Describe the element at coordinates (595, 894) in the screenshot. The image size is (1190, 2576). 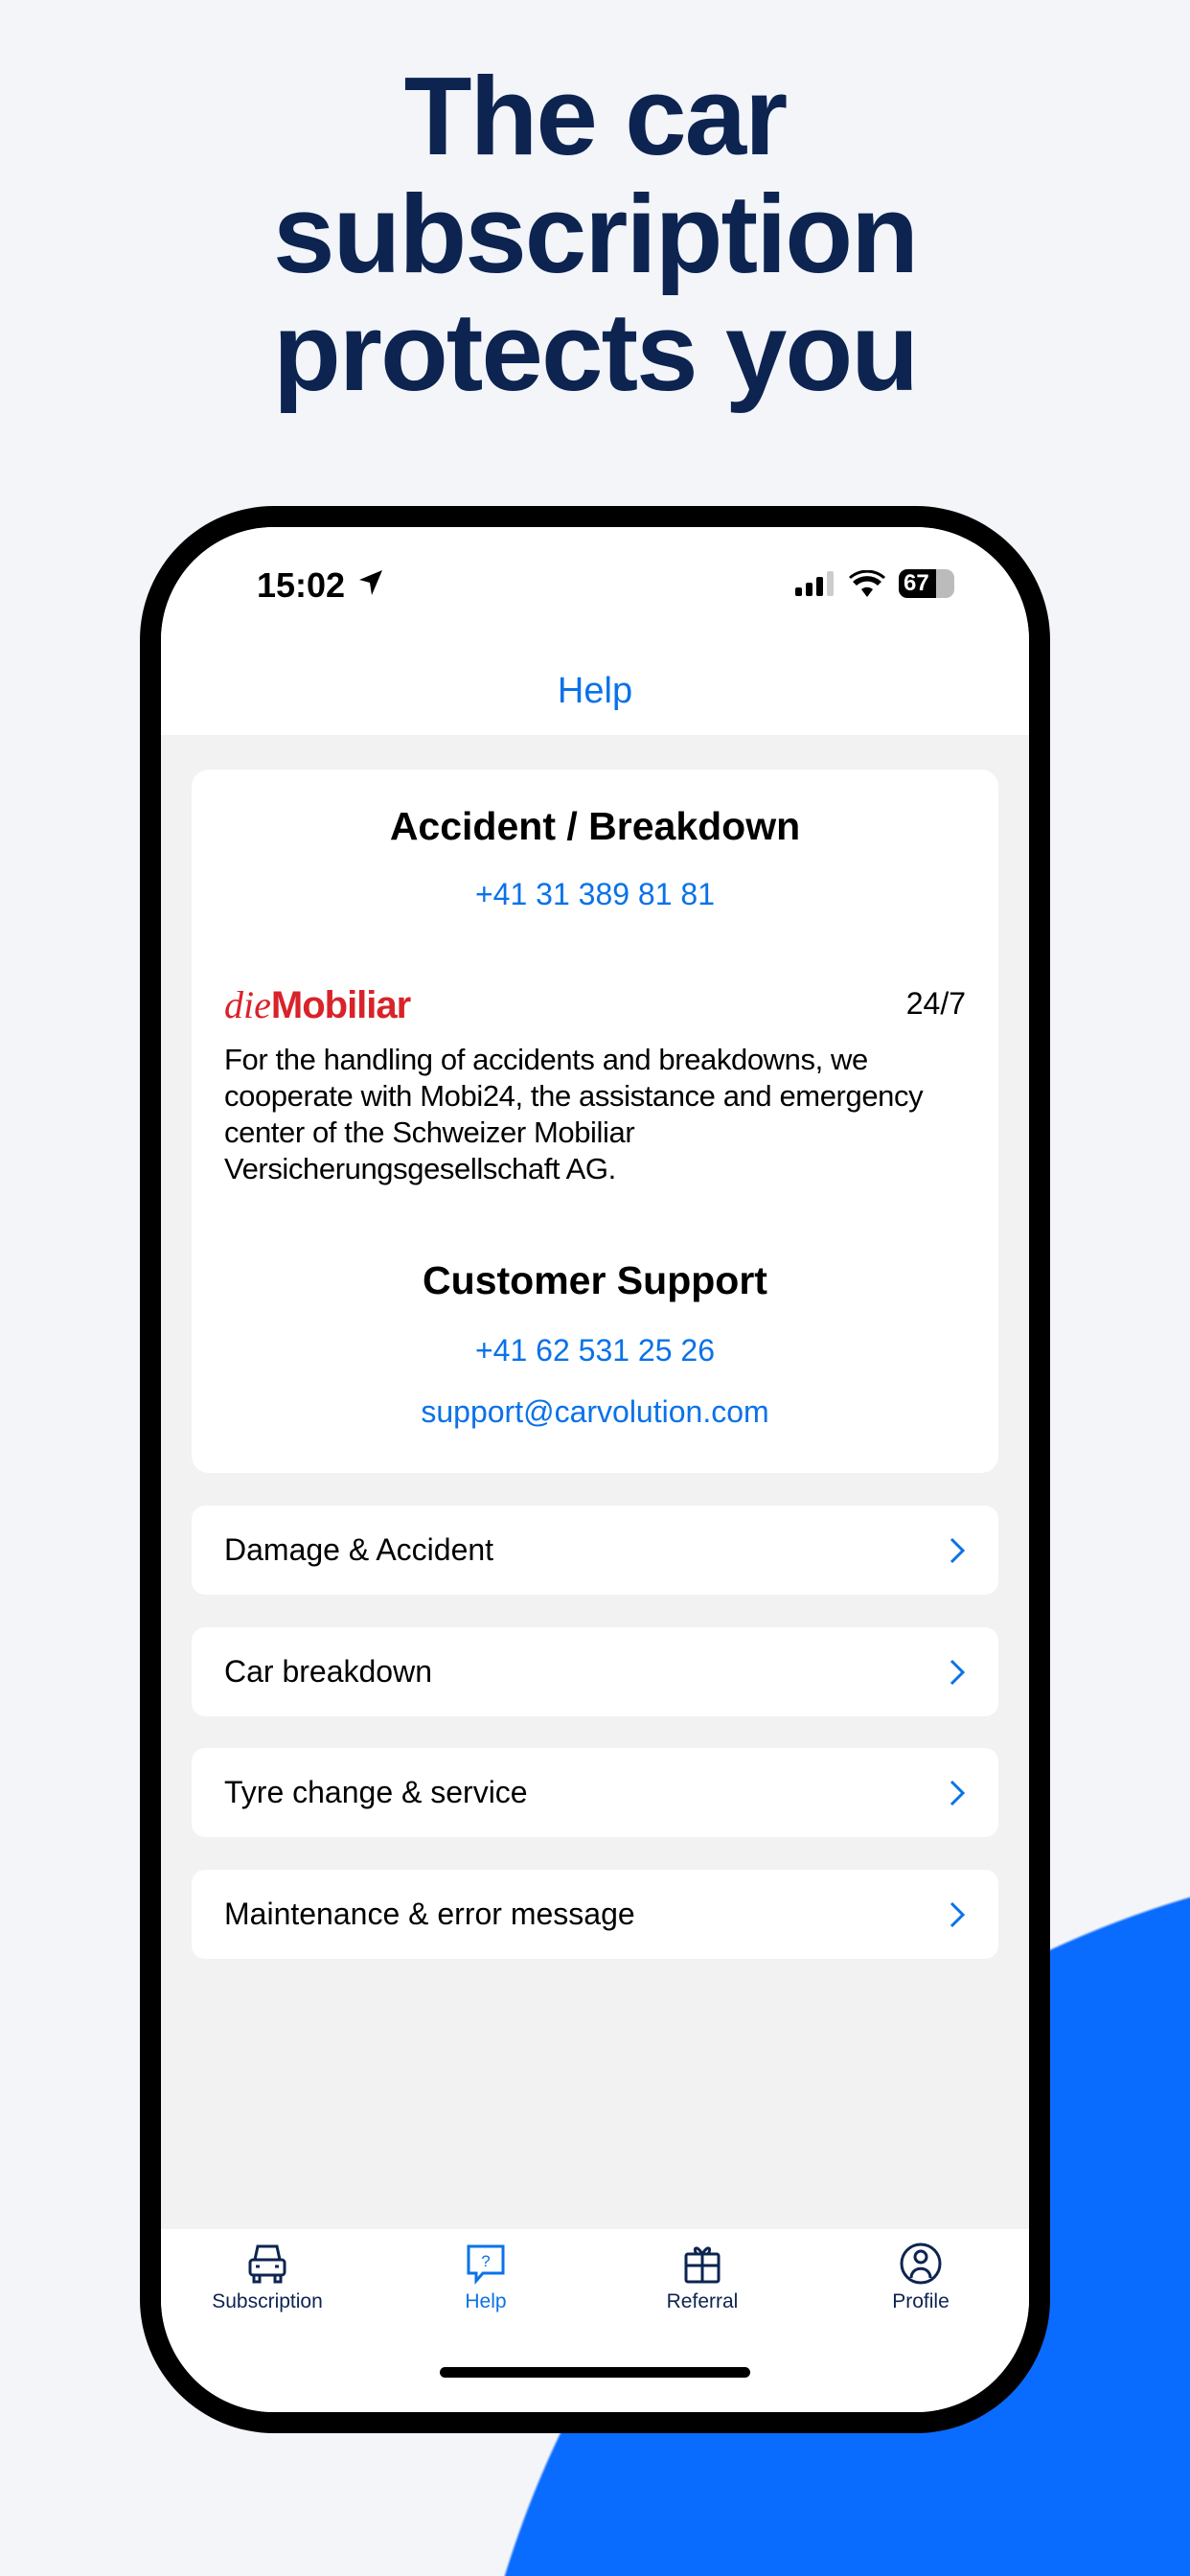
I see `accident-phone-link: +41 31 389 81 81` at that location.